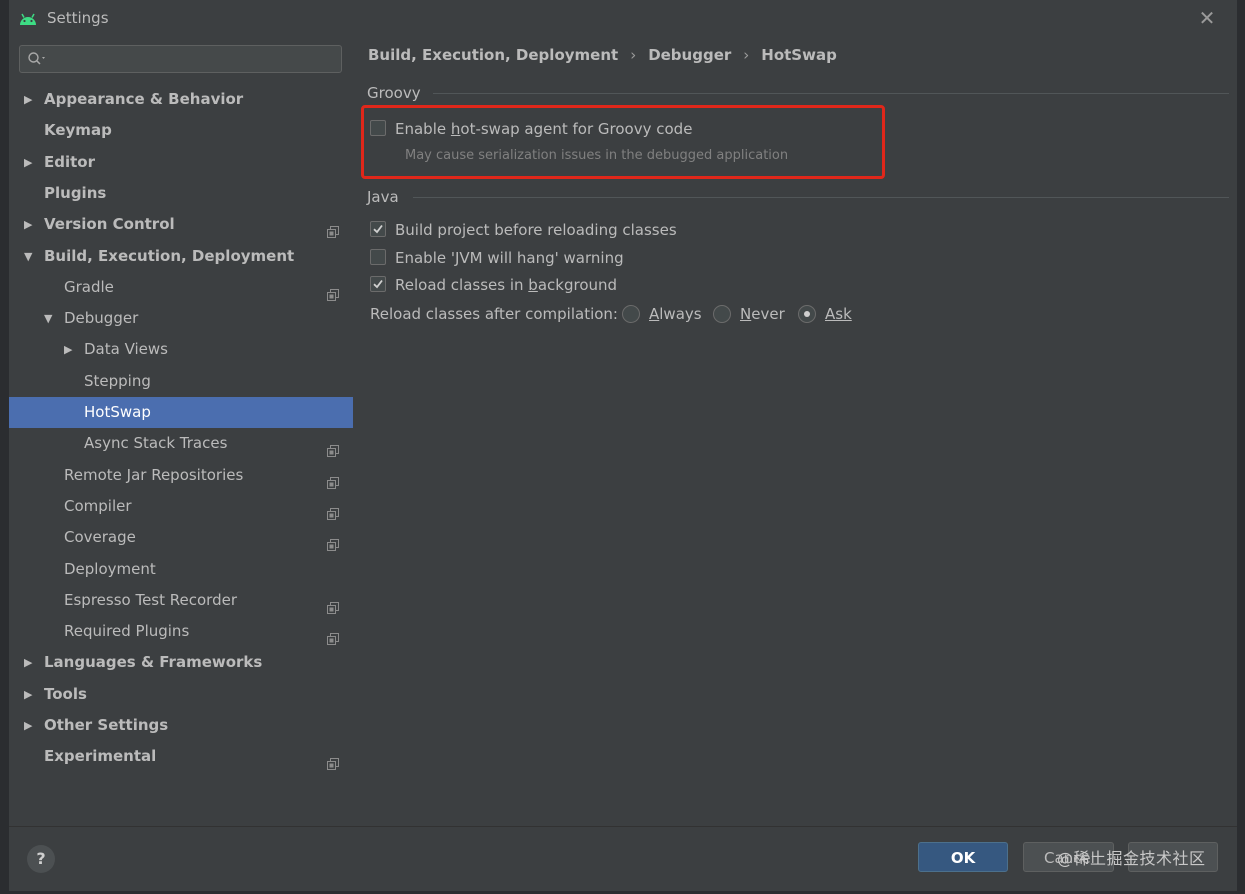  What do you see at coordinates (181, 725) in the screenshot?
I see `sidebar-item: ▶ Other Settings` at bounding box center [181, 725].